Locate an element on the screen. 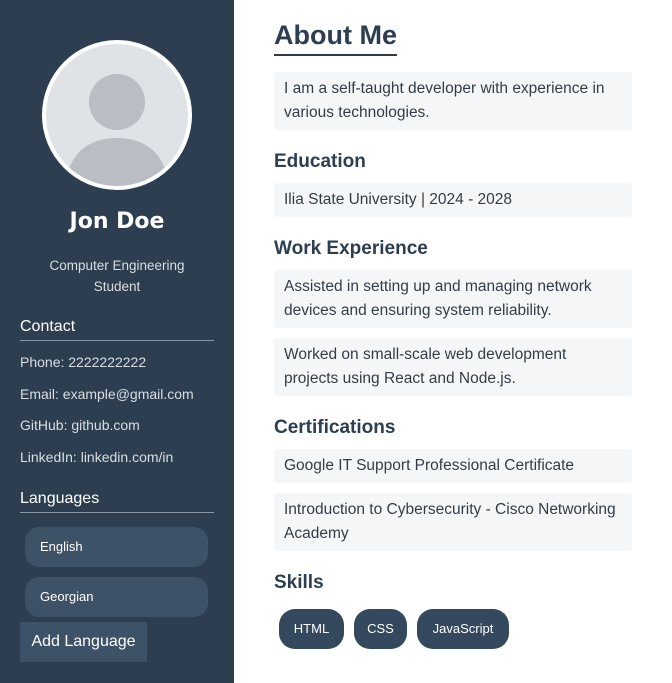 Image resolution: width=672 pixels, height=683 pixels. profile-name: Jon Doe is located at coordinates (117, 221).